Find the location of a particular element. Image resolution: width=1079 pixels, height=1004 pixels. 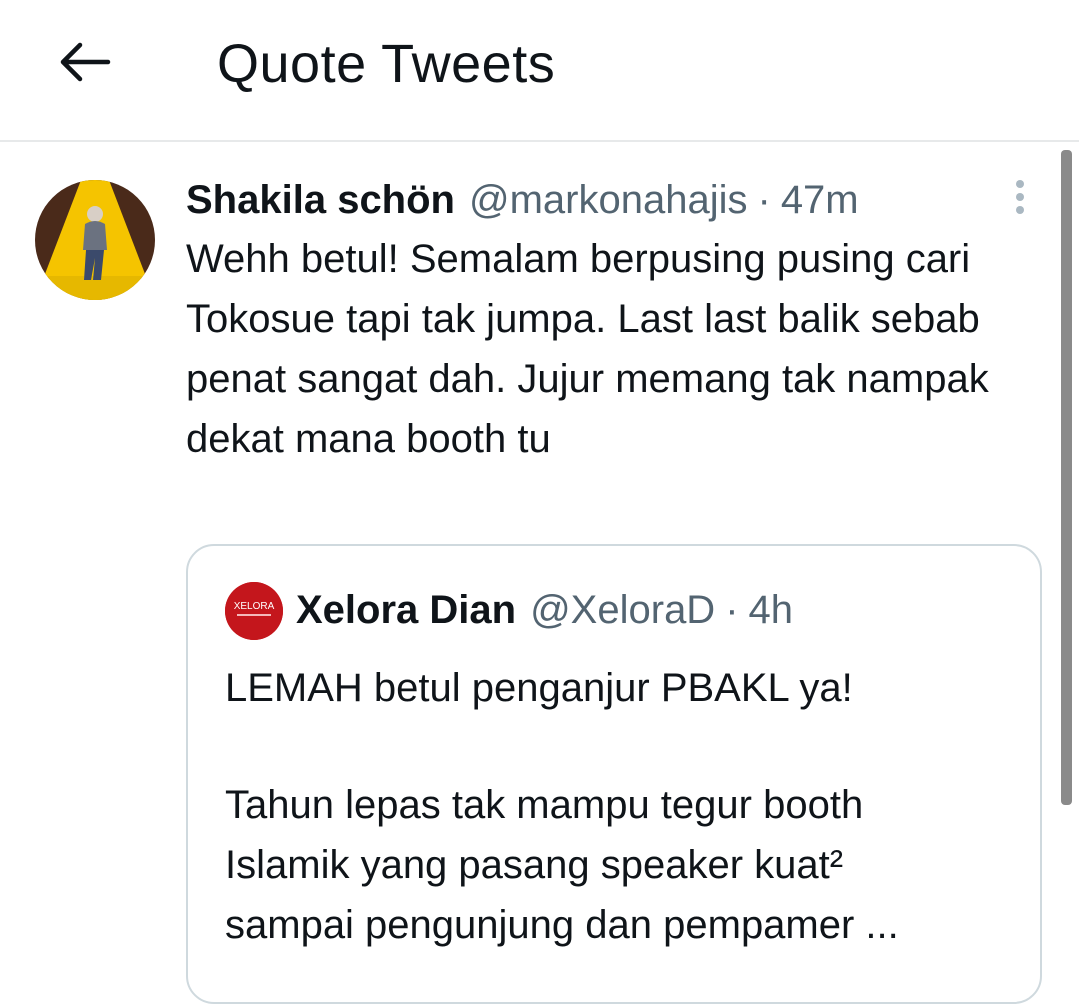

more-vertical-icon is located at coordinates (1020, 184).